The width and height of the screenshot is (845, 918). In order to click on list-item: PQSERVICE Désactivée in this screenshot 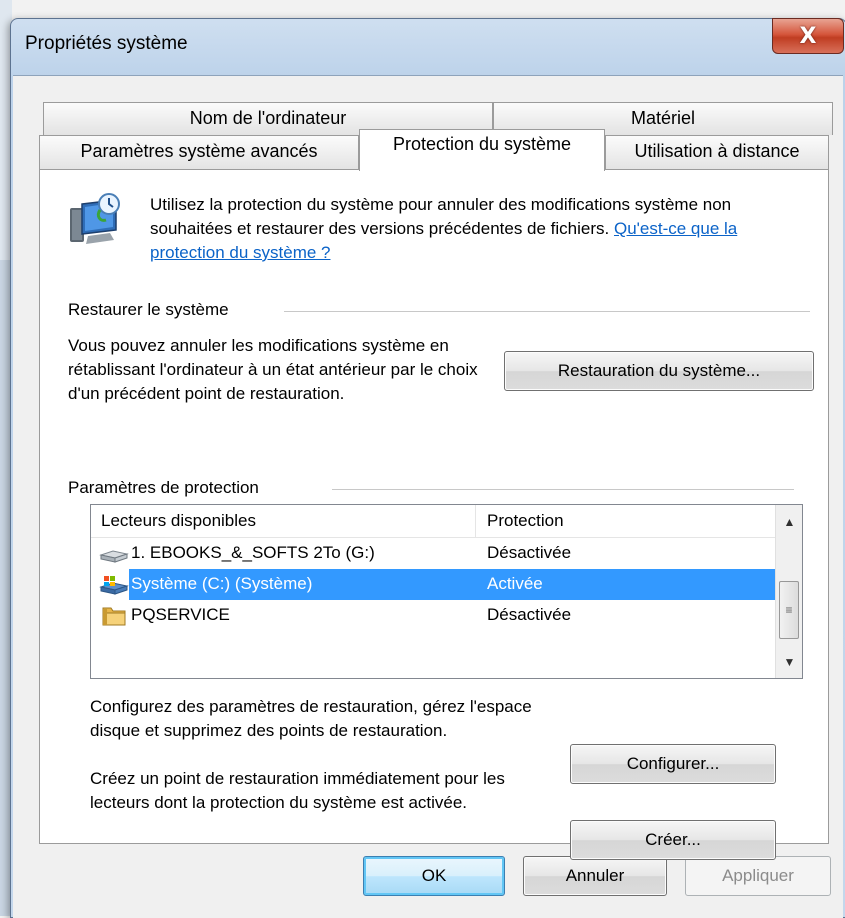, I will do `click(433, 615)`.